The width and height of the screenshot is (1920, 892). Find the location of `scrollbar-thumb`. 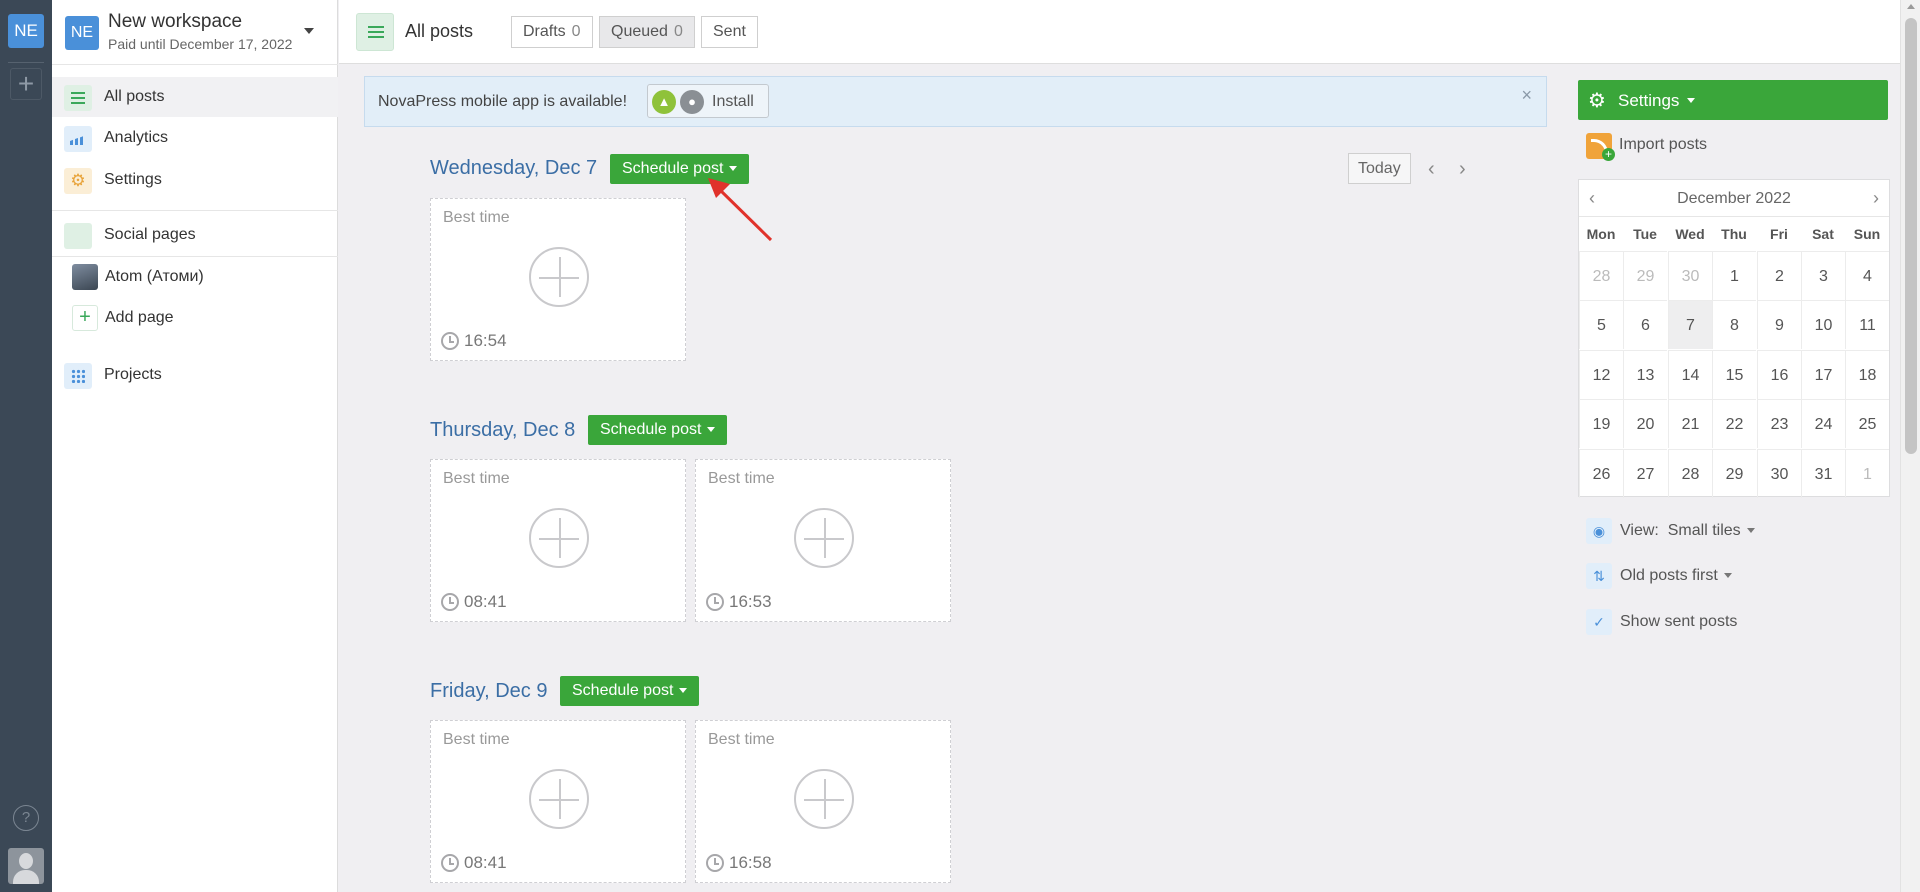

scrollbar-thumb is located at coordinates (1911, 236).